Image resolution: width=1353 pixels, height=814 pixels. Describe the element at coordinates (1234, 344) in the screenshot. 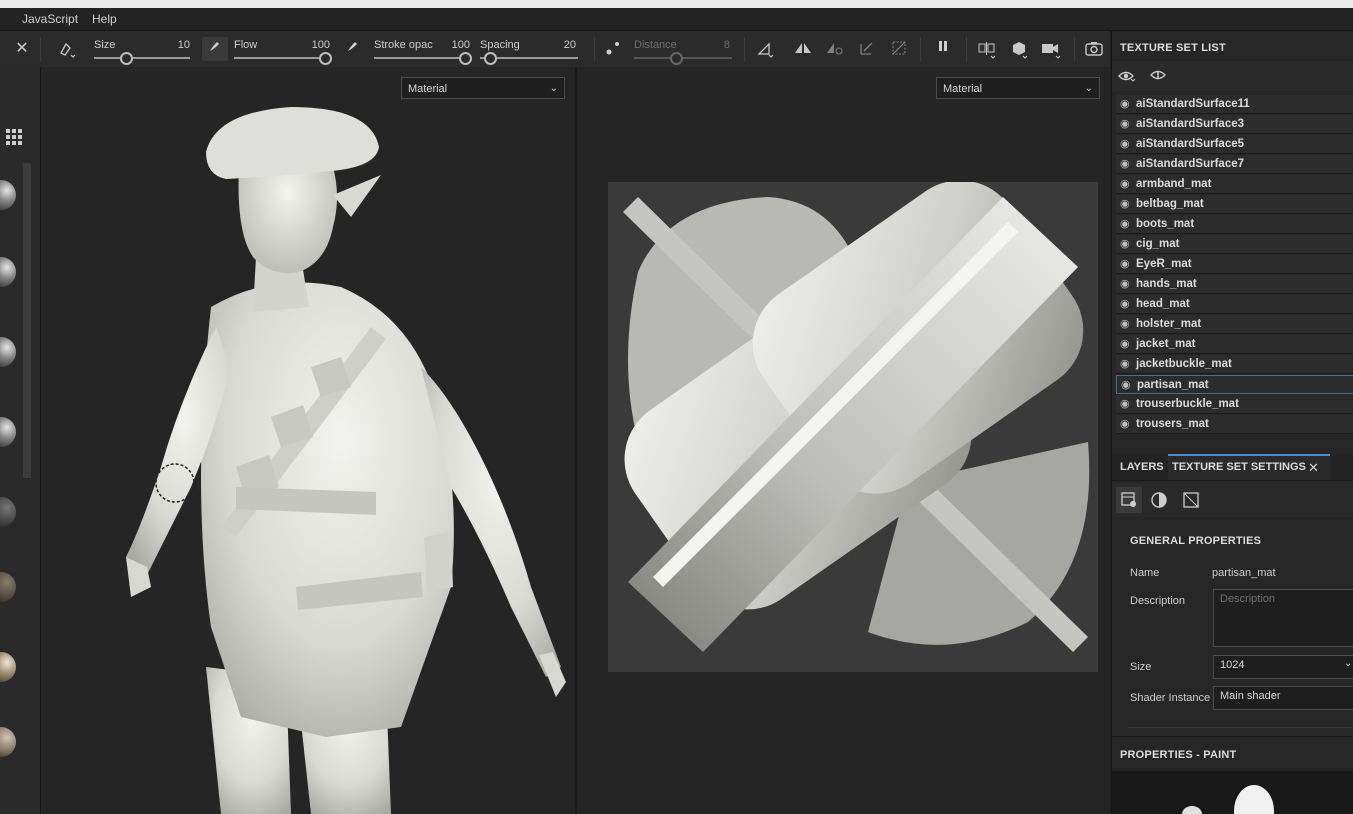

I see `texture-set-item: ◉ jacket_mat` at that location.